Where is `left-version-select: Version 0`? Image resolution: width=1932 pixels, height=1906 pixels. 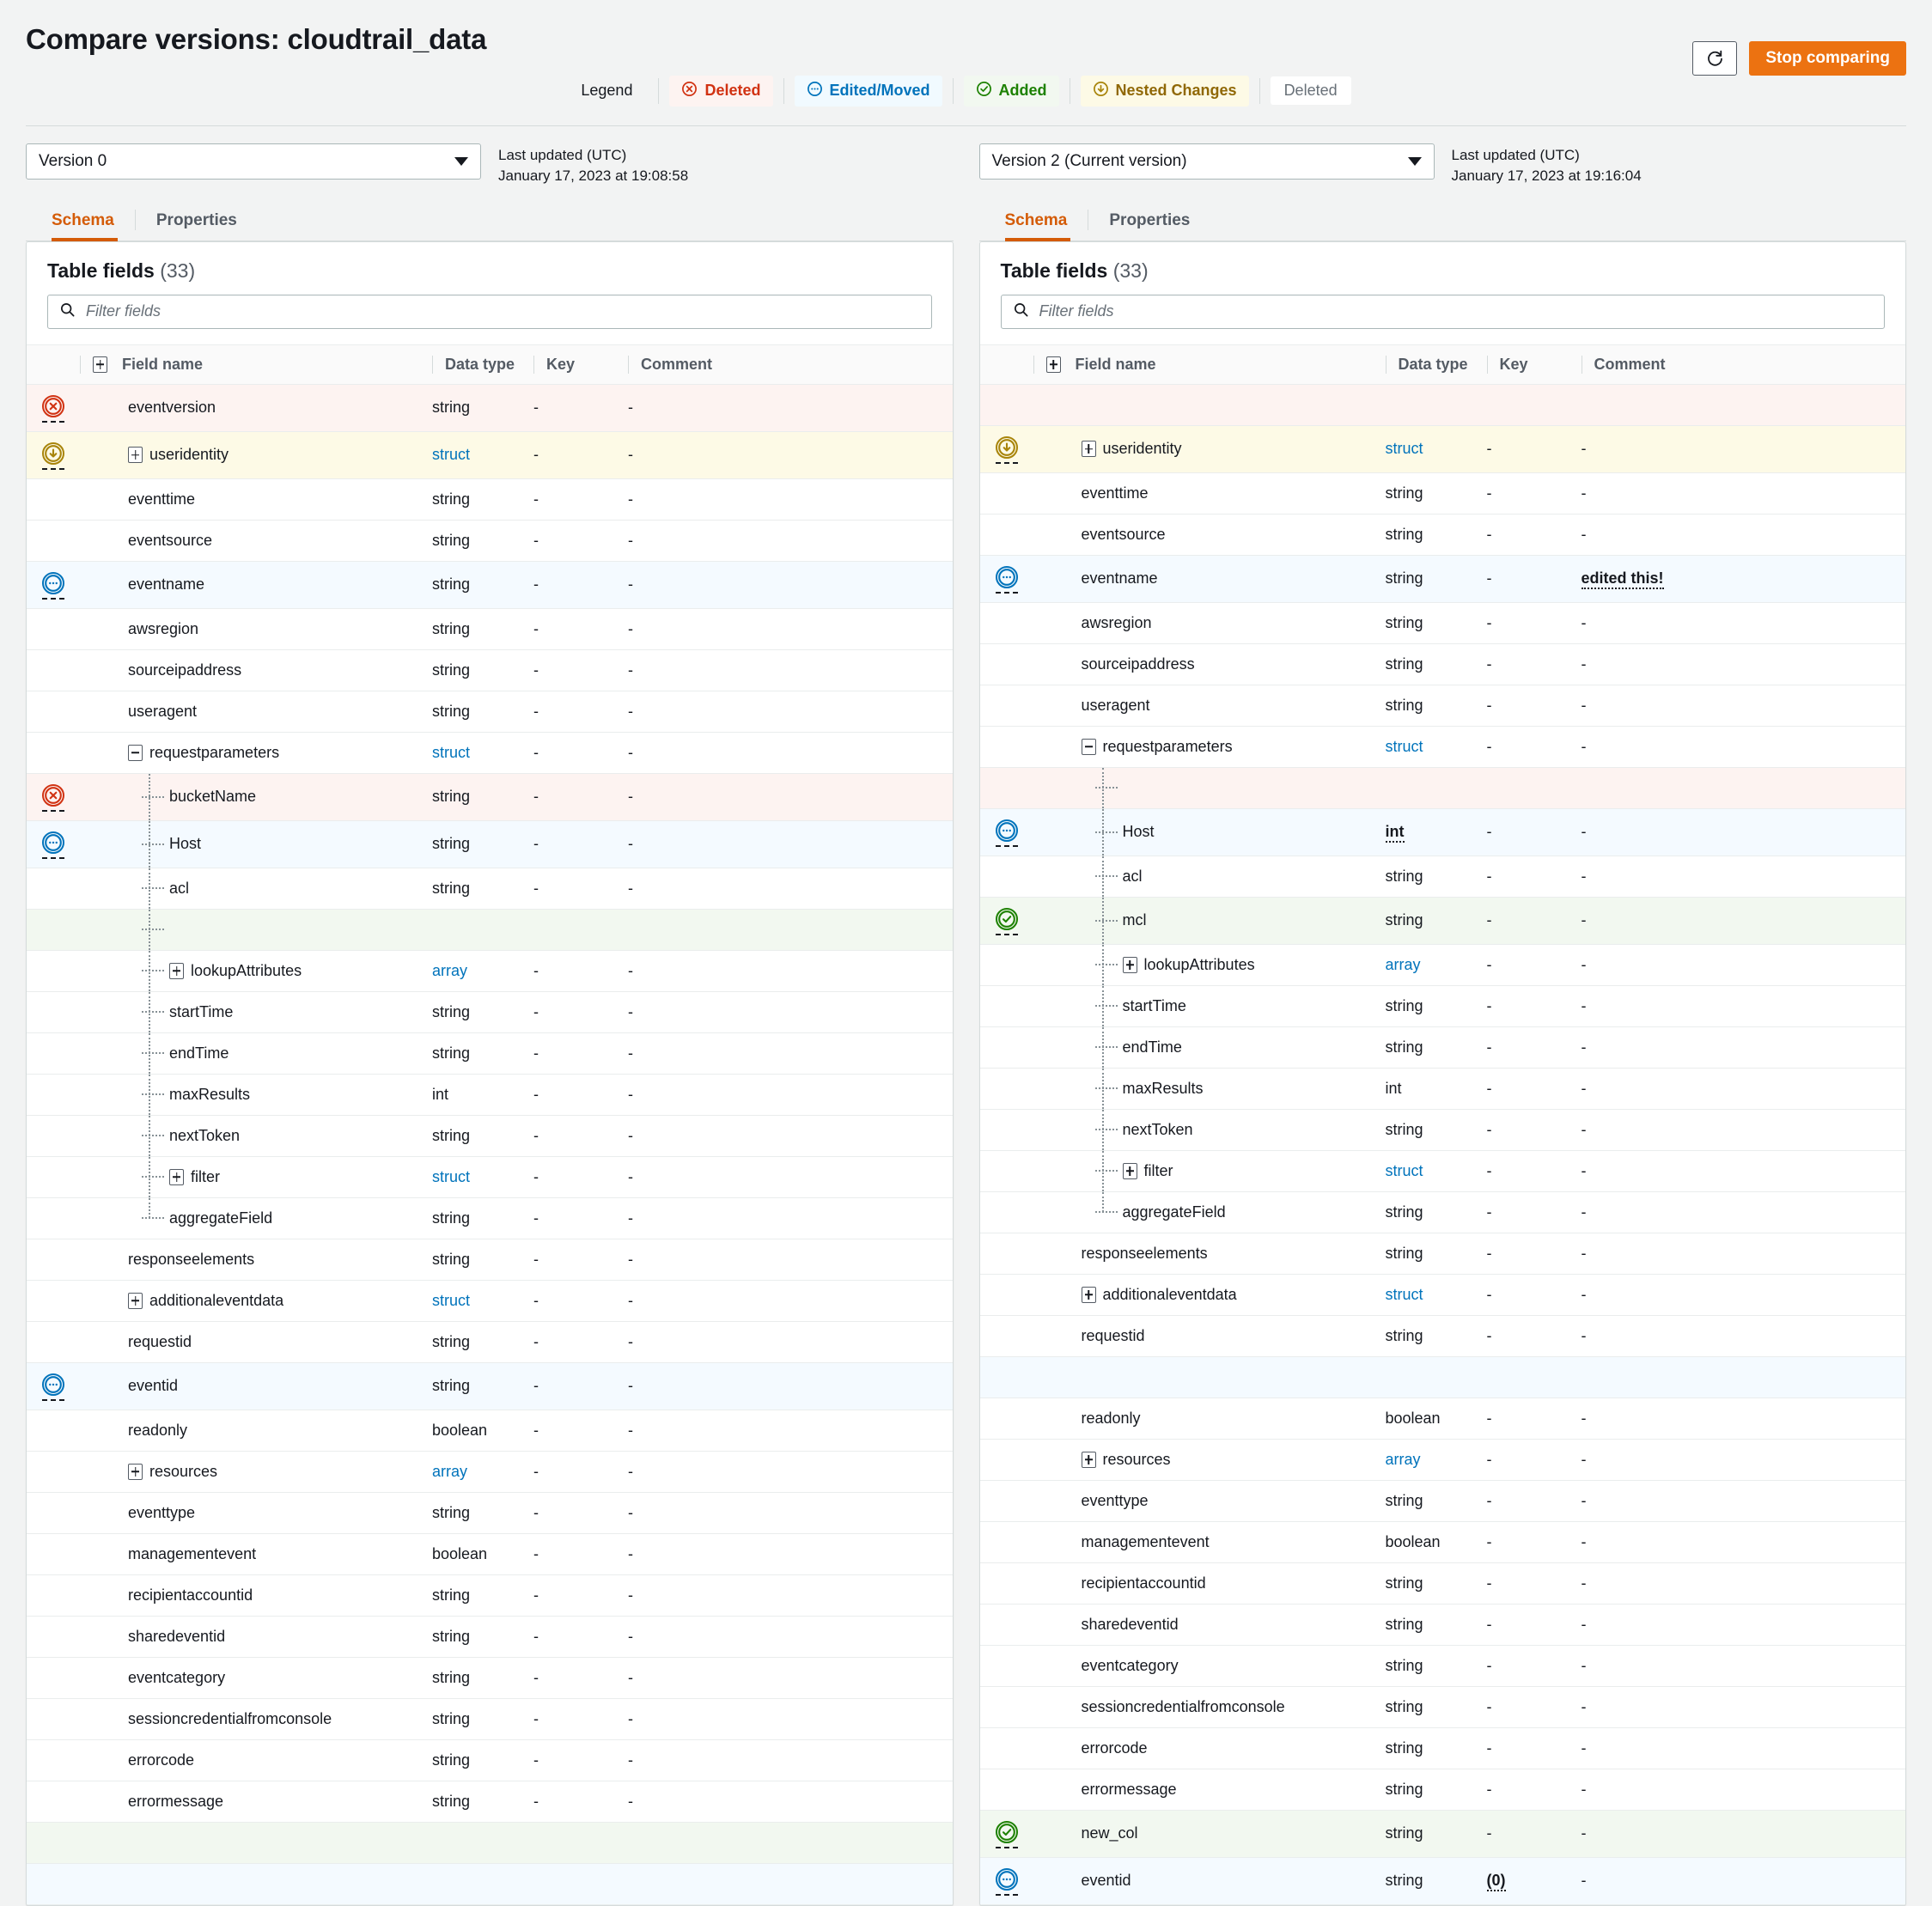 left-version-select: Version 0 is located at coordinates (253, 161).